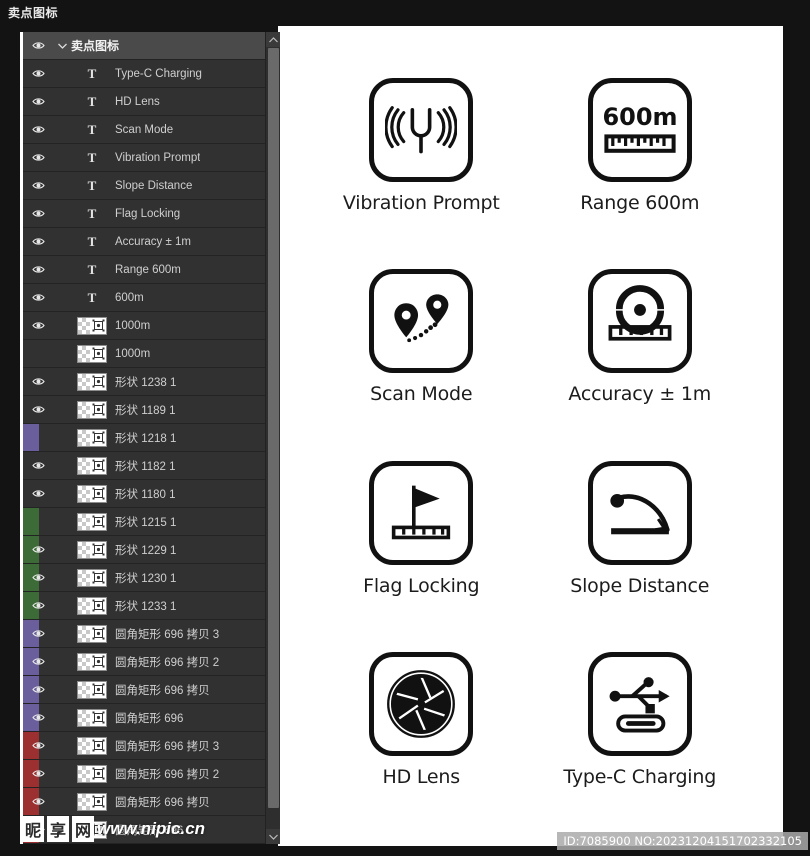  I want to click on layer-row: T Scan Mode, so click(145, 130).